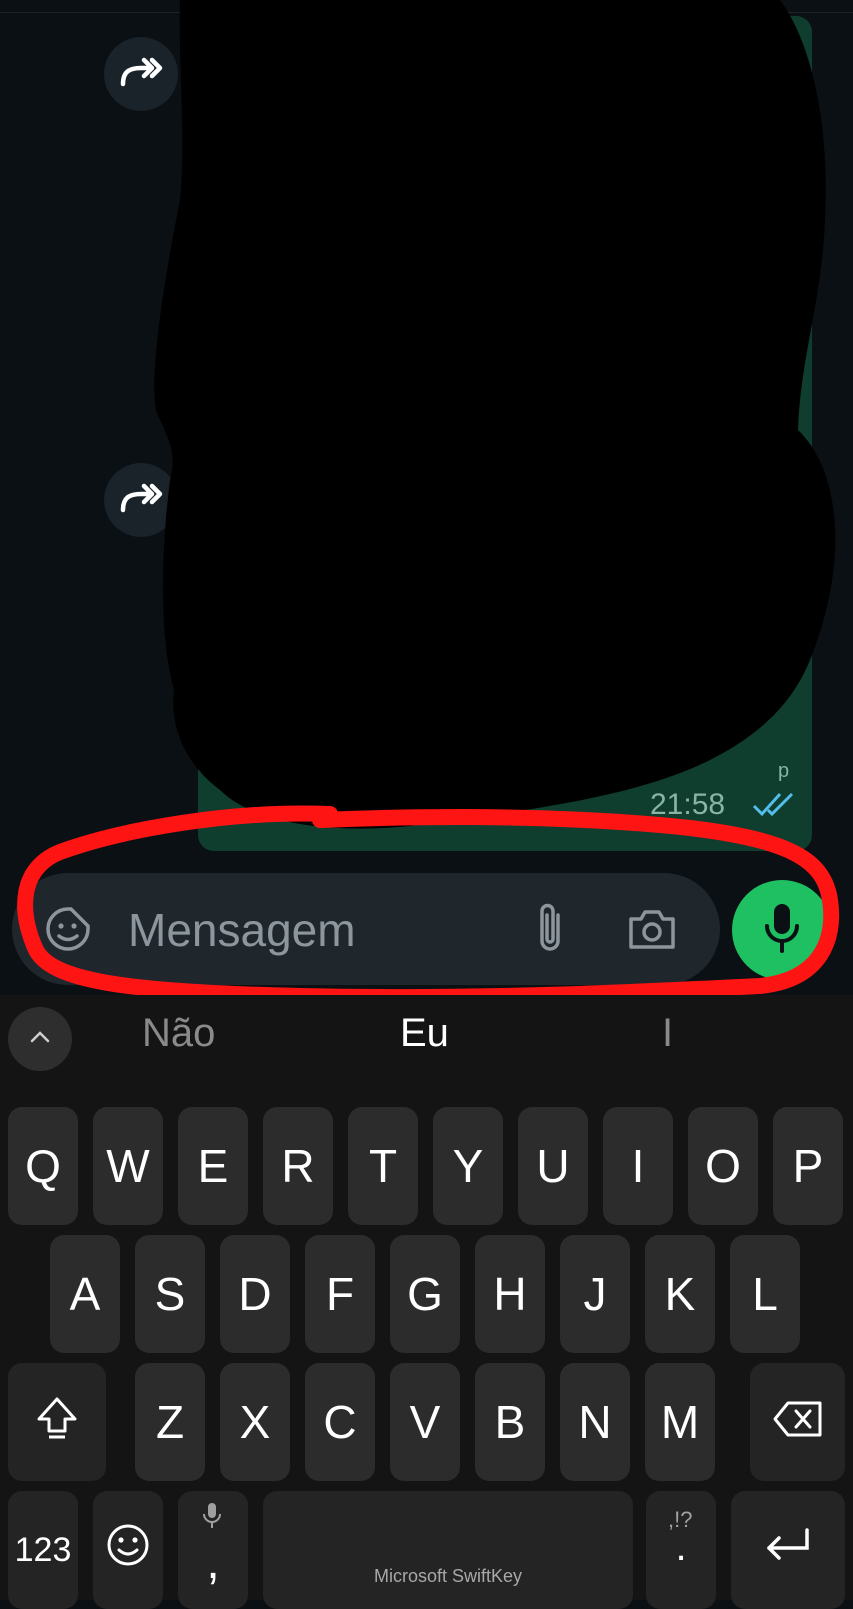 This screenshot has width=853, height=1609. I want to click on suggestion-3: I, so click(667, 1033).